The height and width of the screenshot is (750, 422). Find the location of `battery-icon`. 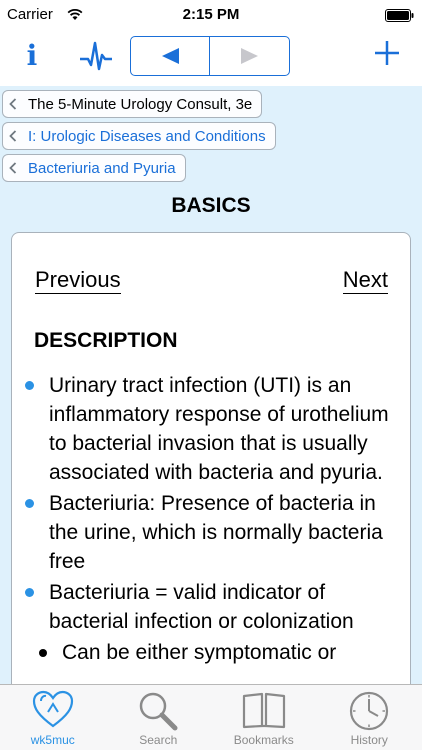

battery-icon is located at coordinates (399, 15).